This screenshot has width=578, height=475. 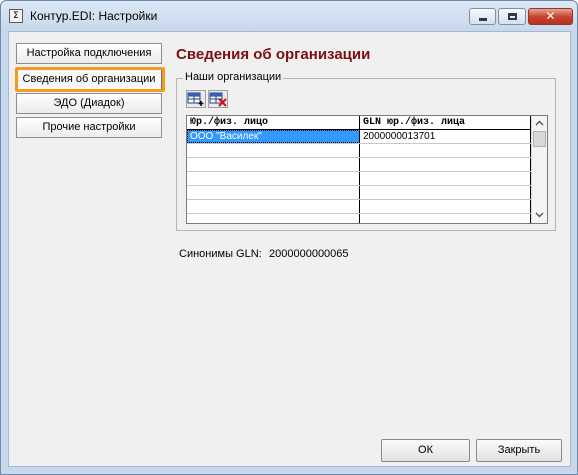 I want to click on close-icon: ✕, so click(x=550, y=16).